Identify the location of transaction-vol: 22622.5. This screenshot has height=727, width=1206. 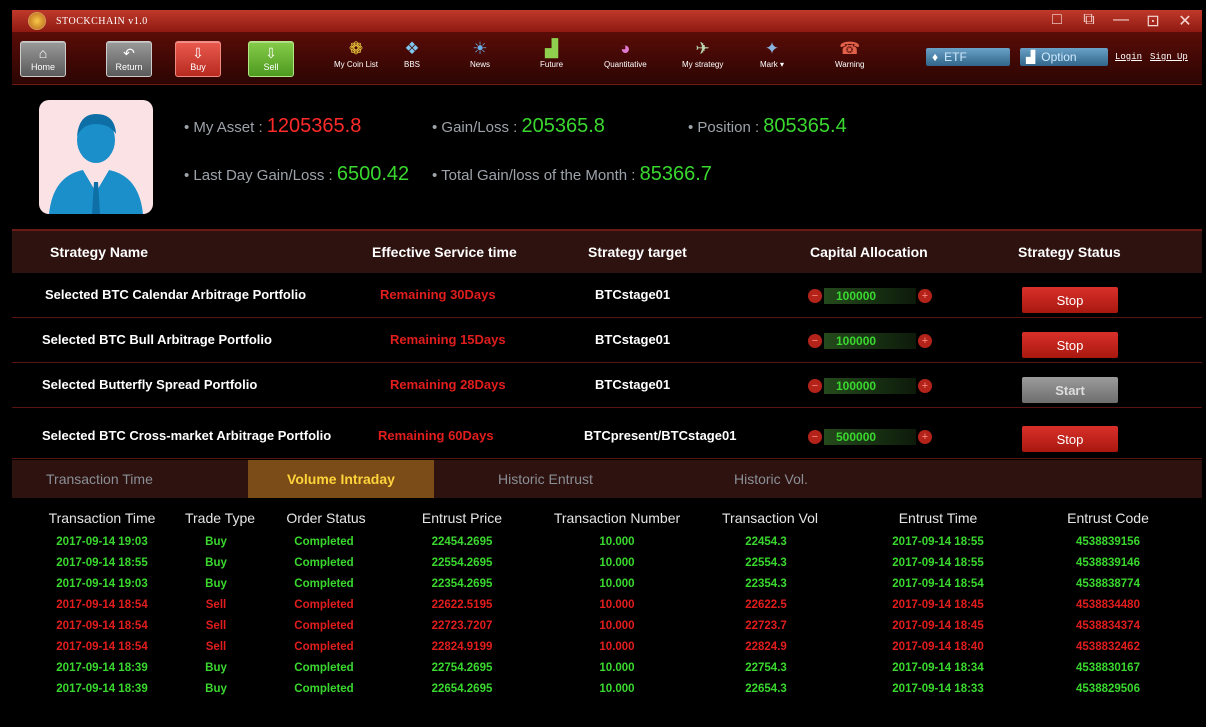
(766, 605).